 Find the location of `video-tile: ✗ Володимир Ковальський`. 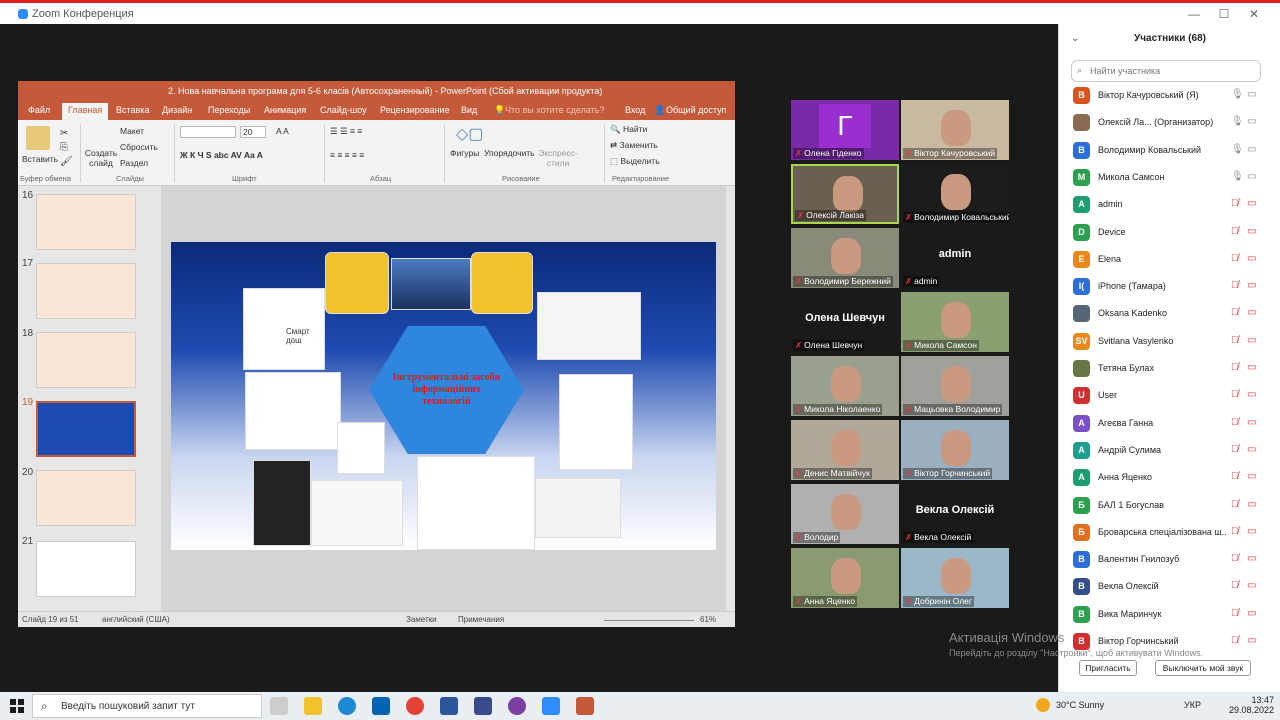

video-tile: ✗ Володимир Ковальський is located at coordinates (955, 194).